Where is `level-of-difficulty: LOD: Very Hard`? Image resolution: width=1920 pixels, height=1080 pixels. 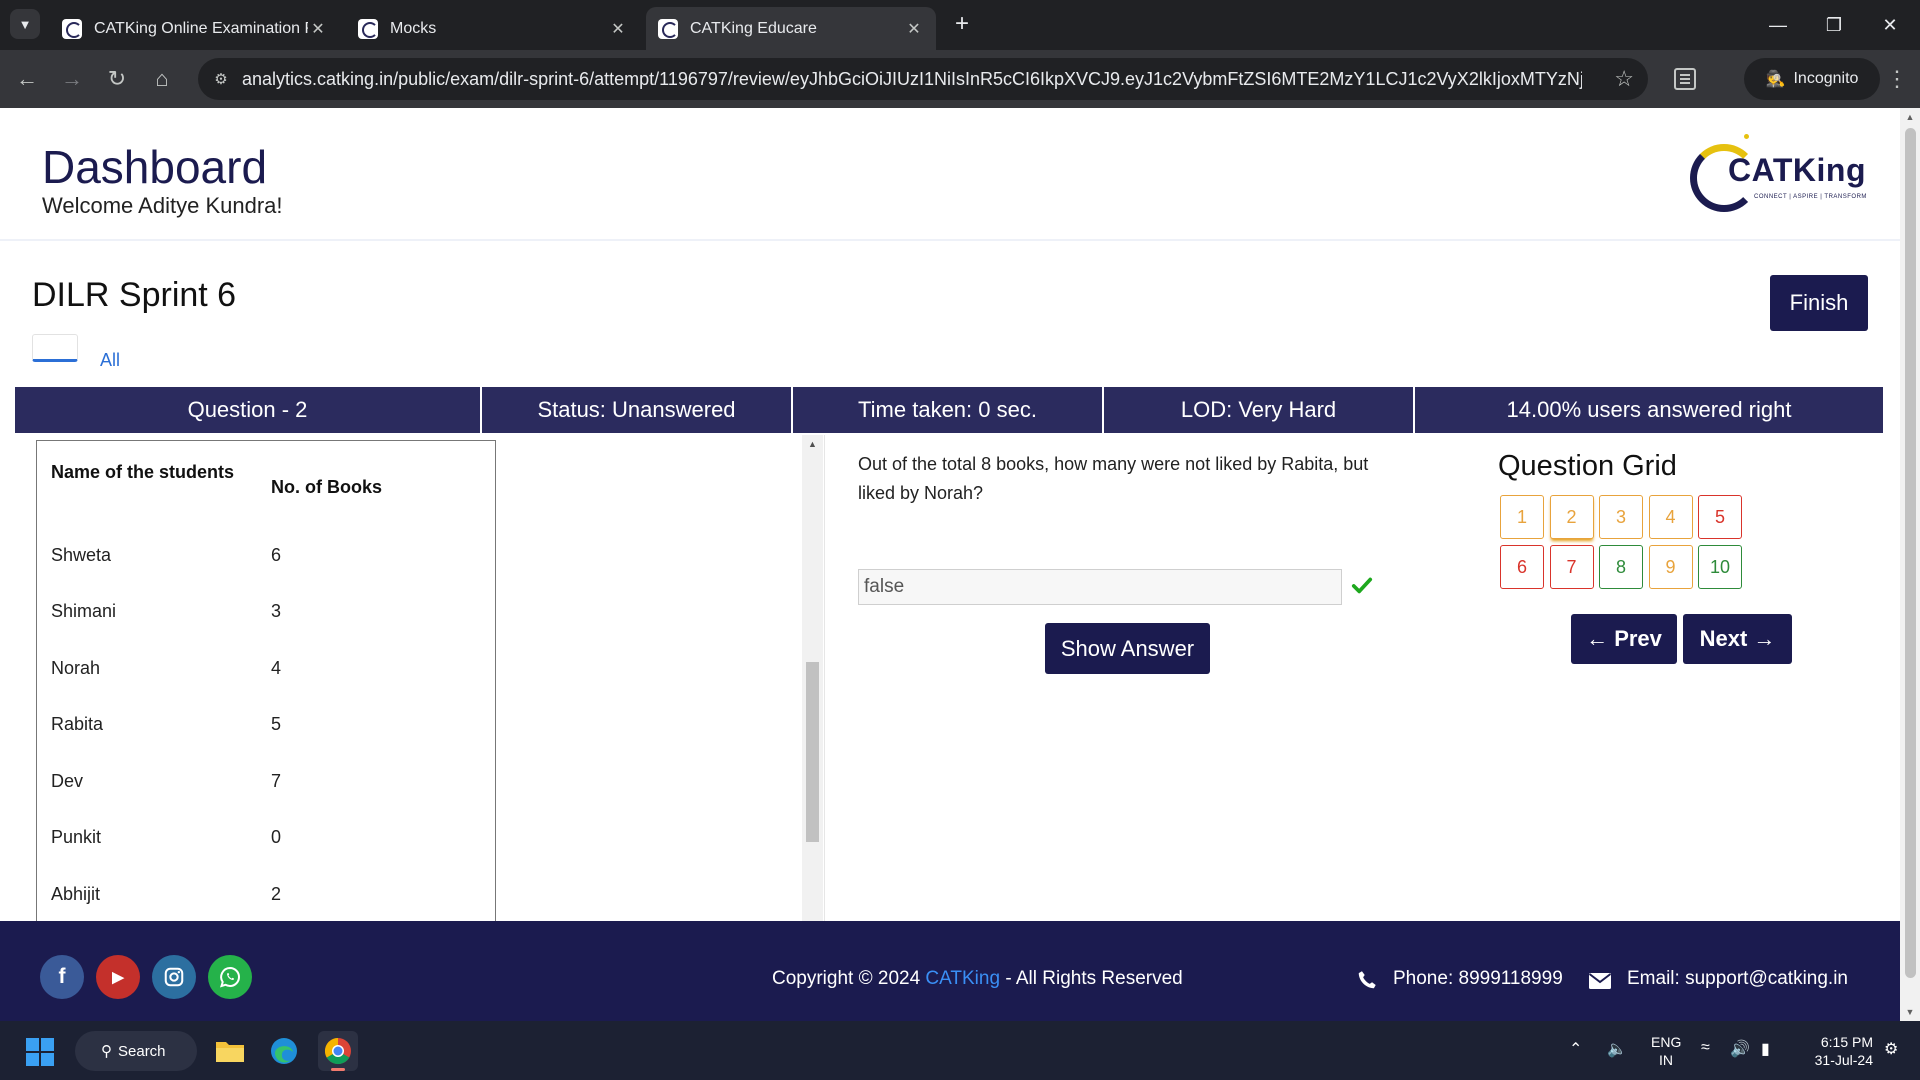 level-of-difficulty: LOD: Very Hard is located at coordinates (1259, 410).